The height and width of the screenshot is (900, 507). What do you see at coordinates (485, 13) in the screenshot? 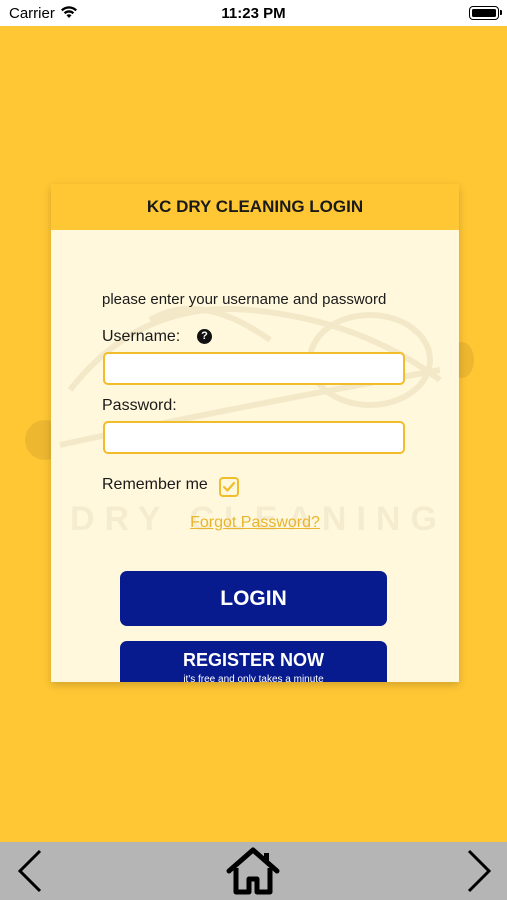
I see `battery-icon` at bounding box center [485, 13].